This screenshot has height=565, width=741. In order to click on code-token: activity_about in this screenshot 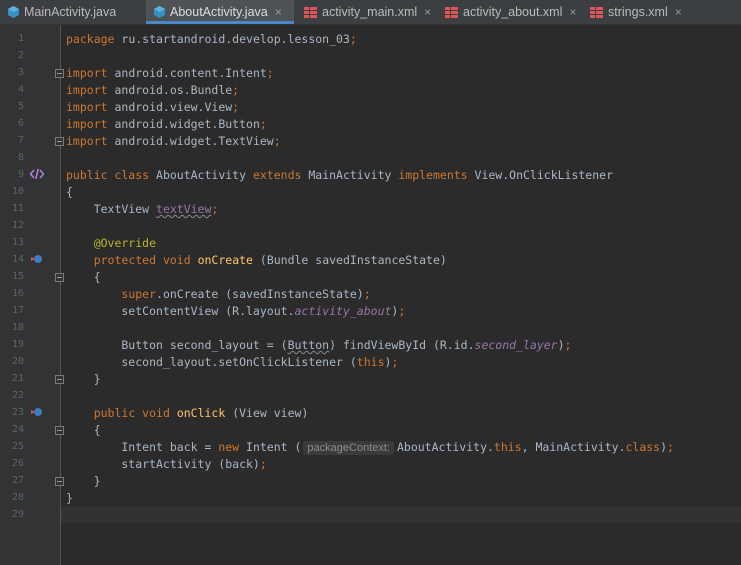, I will do `click(343, 311)`.